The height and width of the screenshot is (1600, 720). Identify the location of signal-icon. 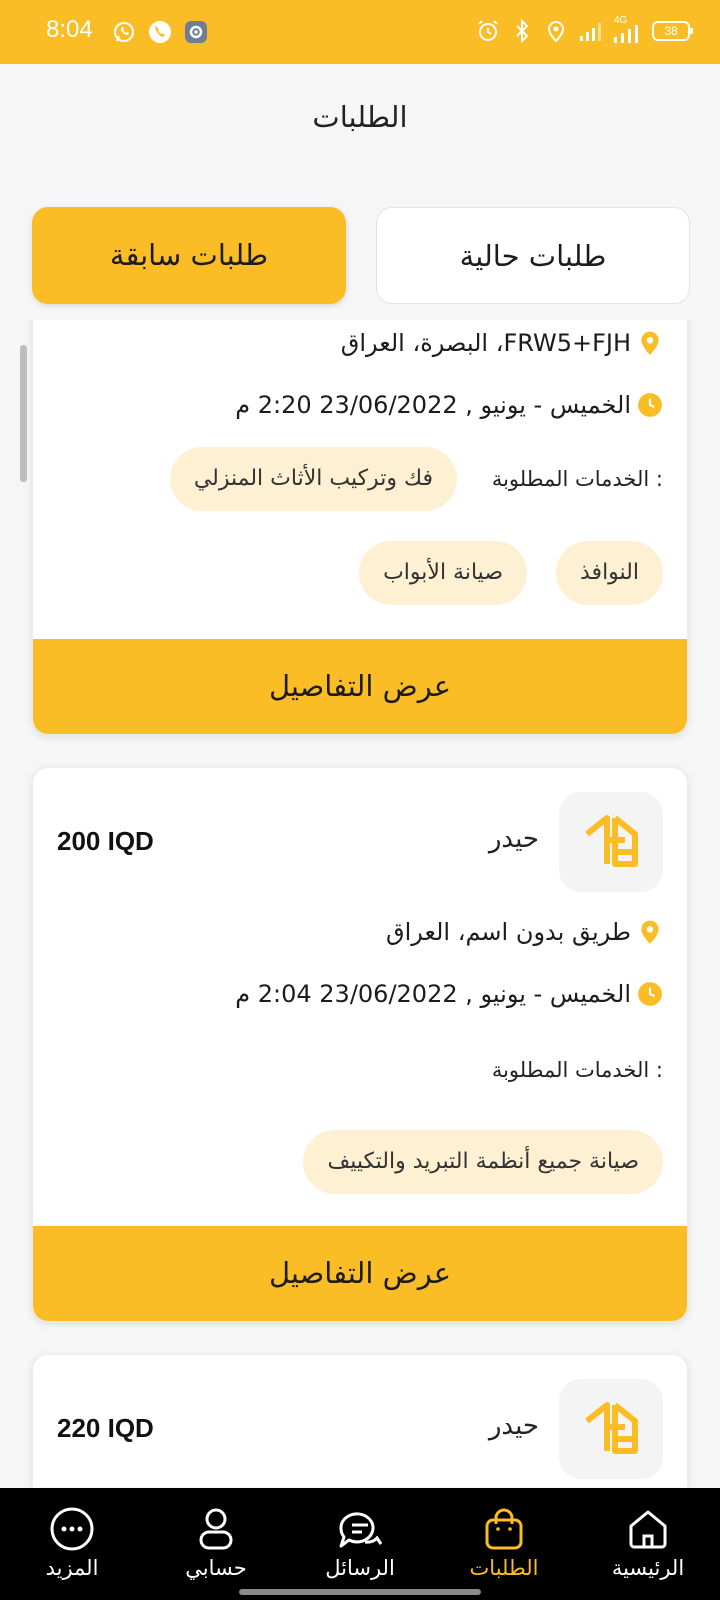
(590, 32).